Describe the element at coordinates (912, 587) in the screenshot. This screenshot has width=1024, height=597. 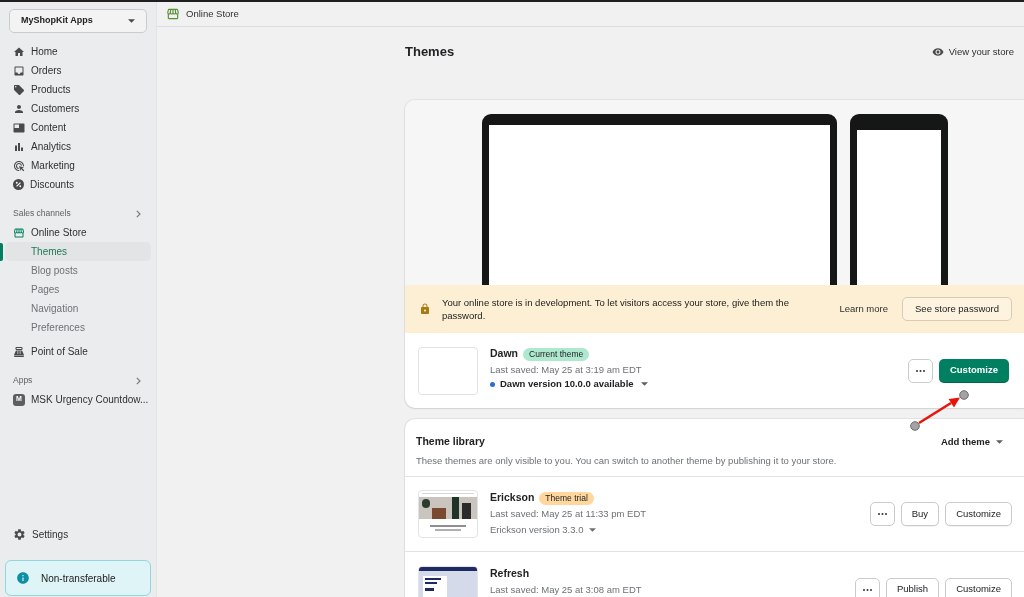
I see `action-button: Publish` at that location.